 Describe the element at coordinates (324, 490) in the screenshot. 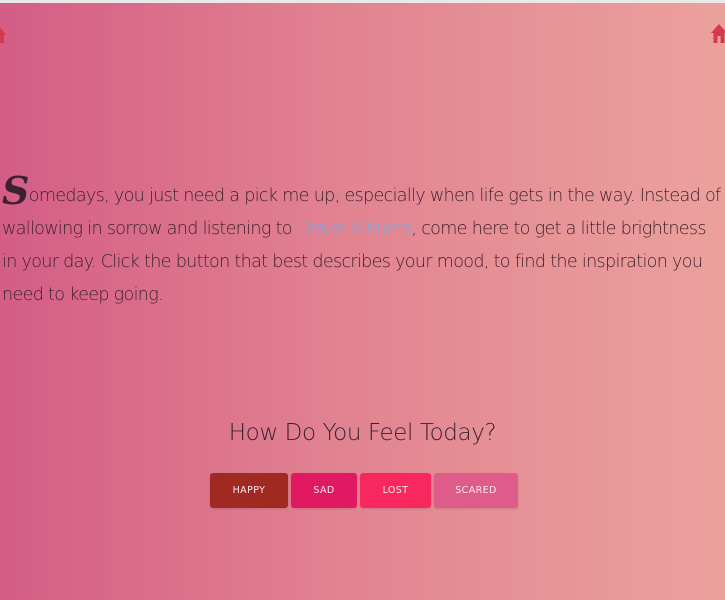

I see `sad-button: SAD` at that location.